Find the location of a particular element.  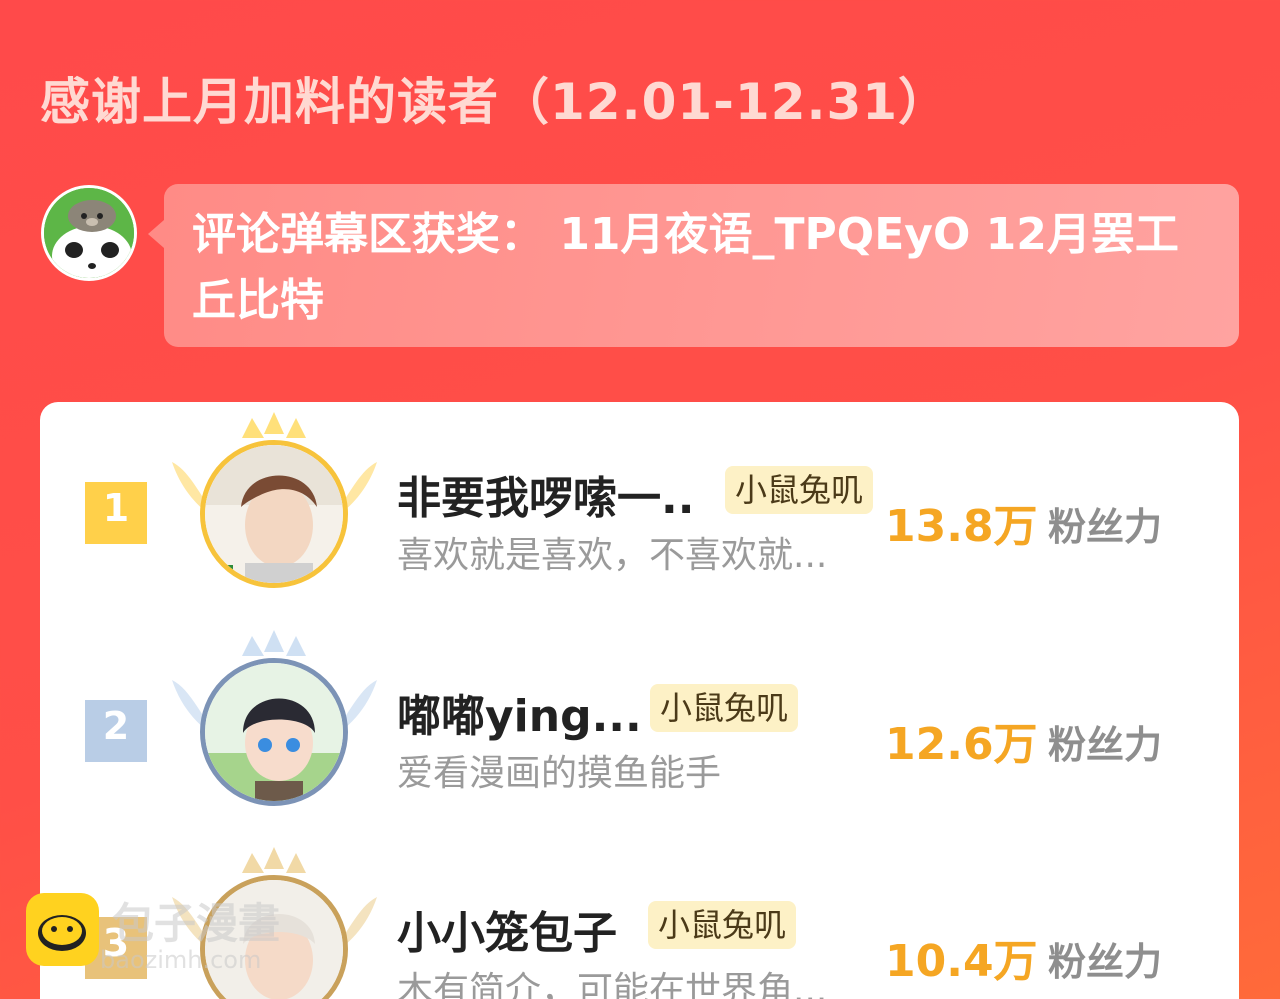

mascot-avatar-image is located at coordinates (89, 233).